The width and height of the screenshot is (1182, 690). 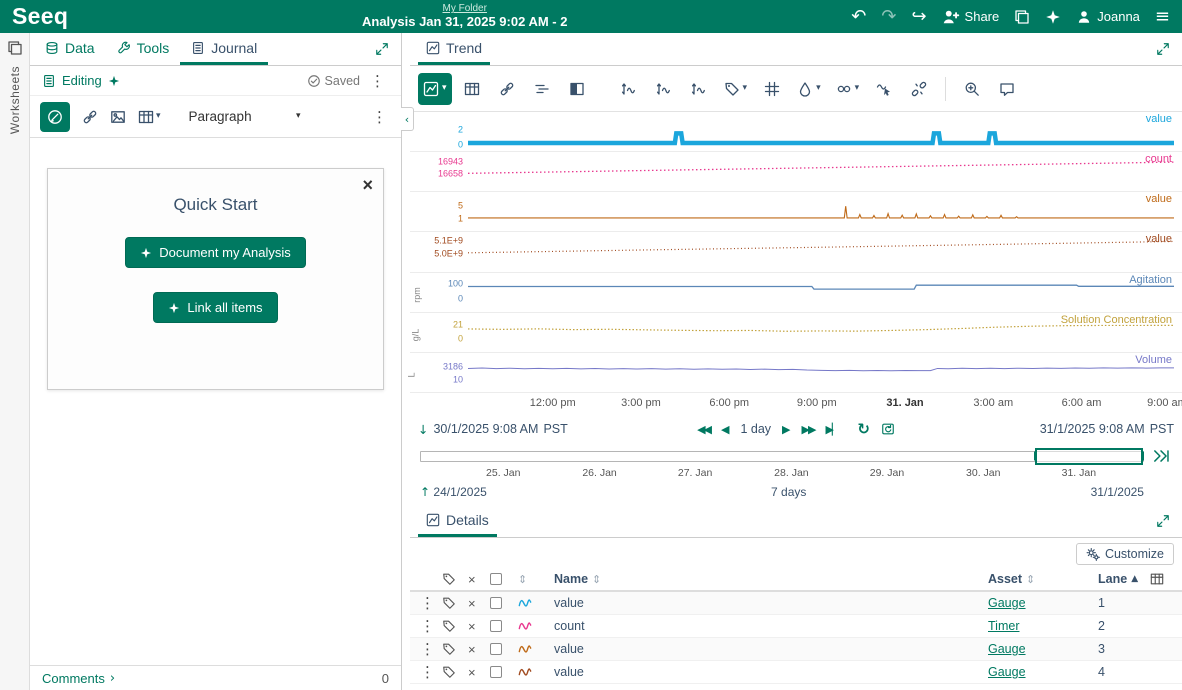 What do you see at coordinates (821, 332) in the screenshot?
I see `lane-plot: Solution Concentration` at bounding box center [821, 332].